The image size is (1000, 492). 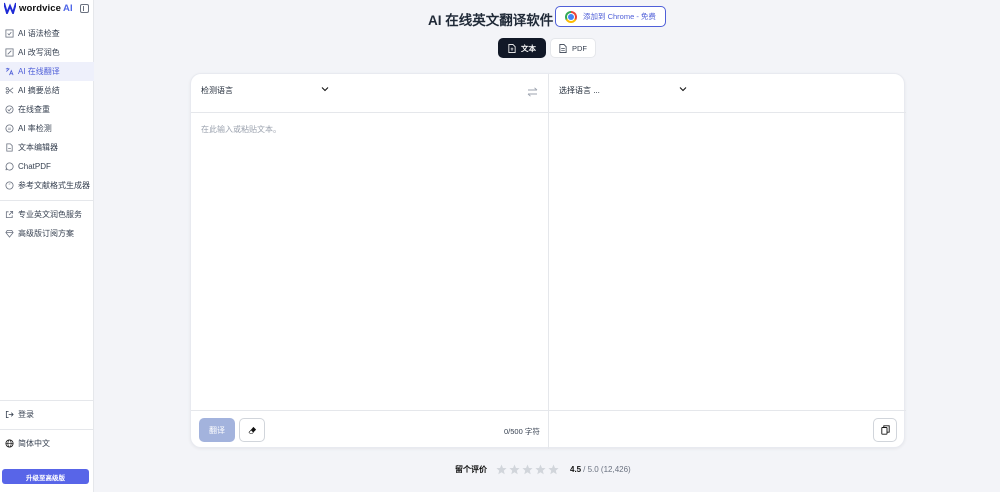 I want to click on character-count: 0/500 字符, so click(x=522, y=431).